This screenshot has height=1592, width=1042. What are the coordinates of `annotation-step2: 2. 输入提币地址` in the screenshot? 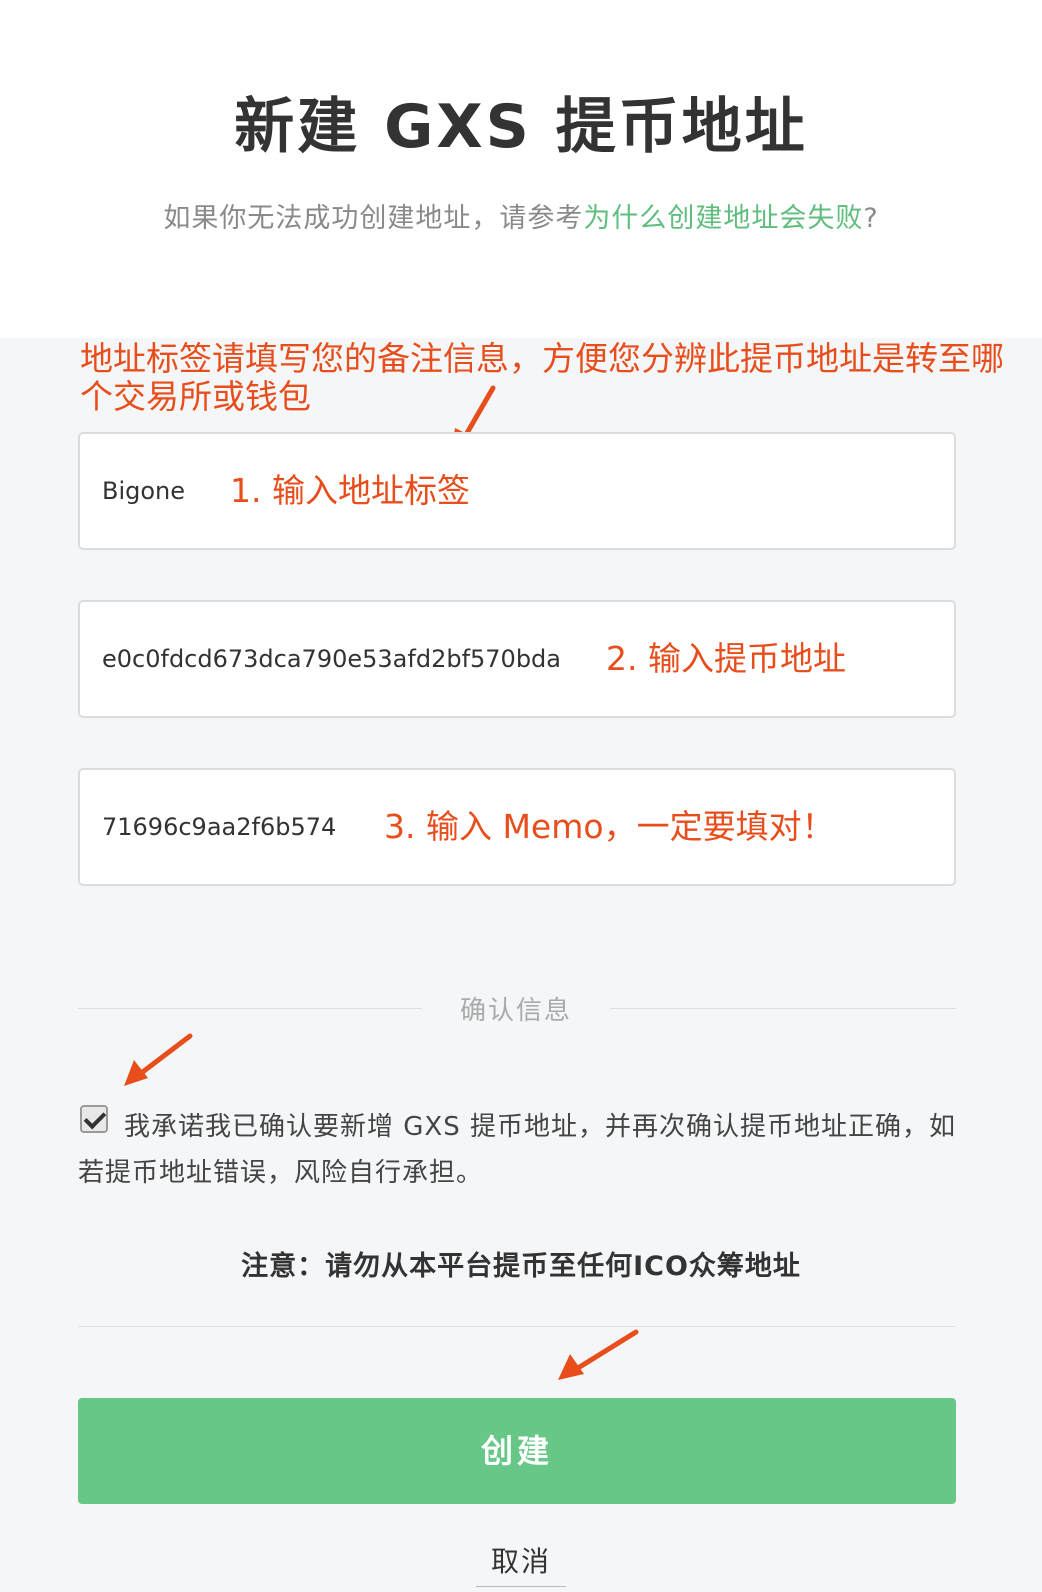 It's located at (726, 658).